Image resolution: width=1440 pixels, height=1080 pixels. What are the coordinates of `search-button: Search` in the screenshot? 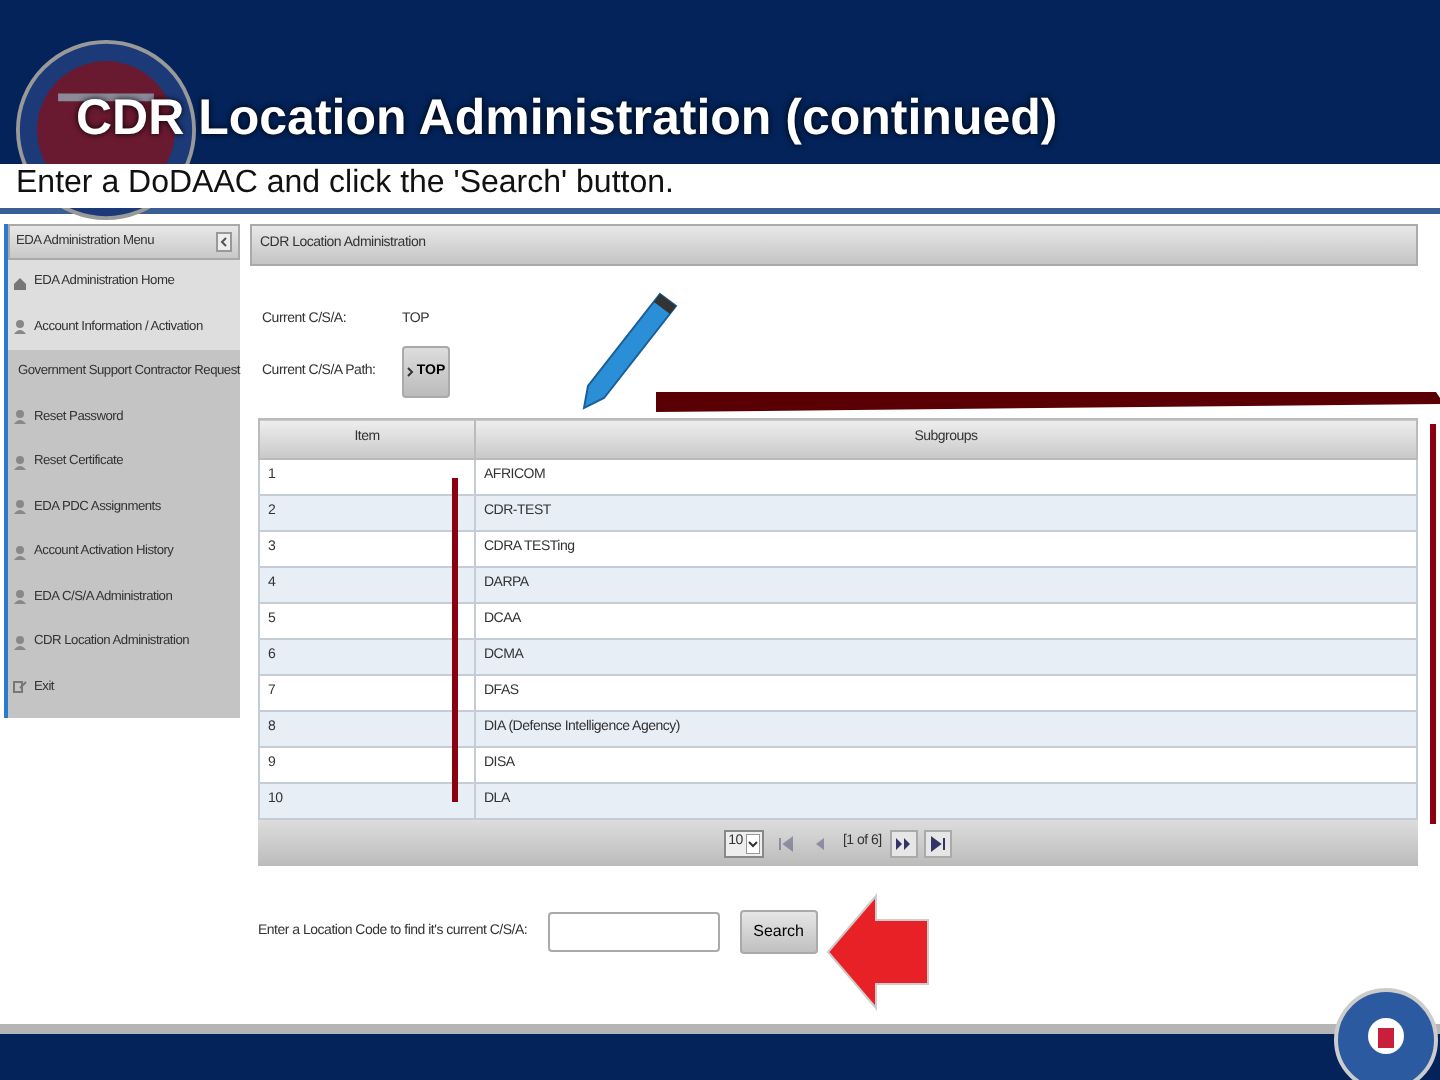 It's located at (778, 932).